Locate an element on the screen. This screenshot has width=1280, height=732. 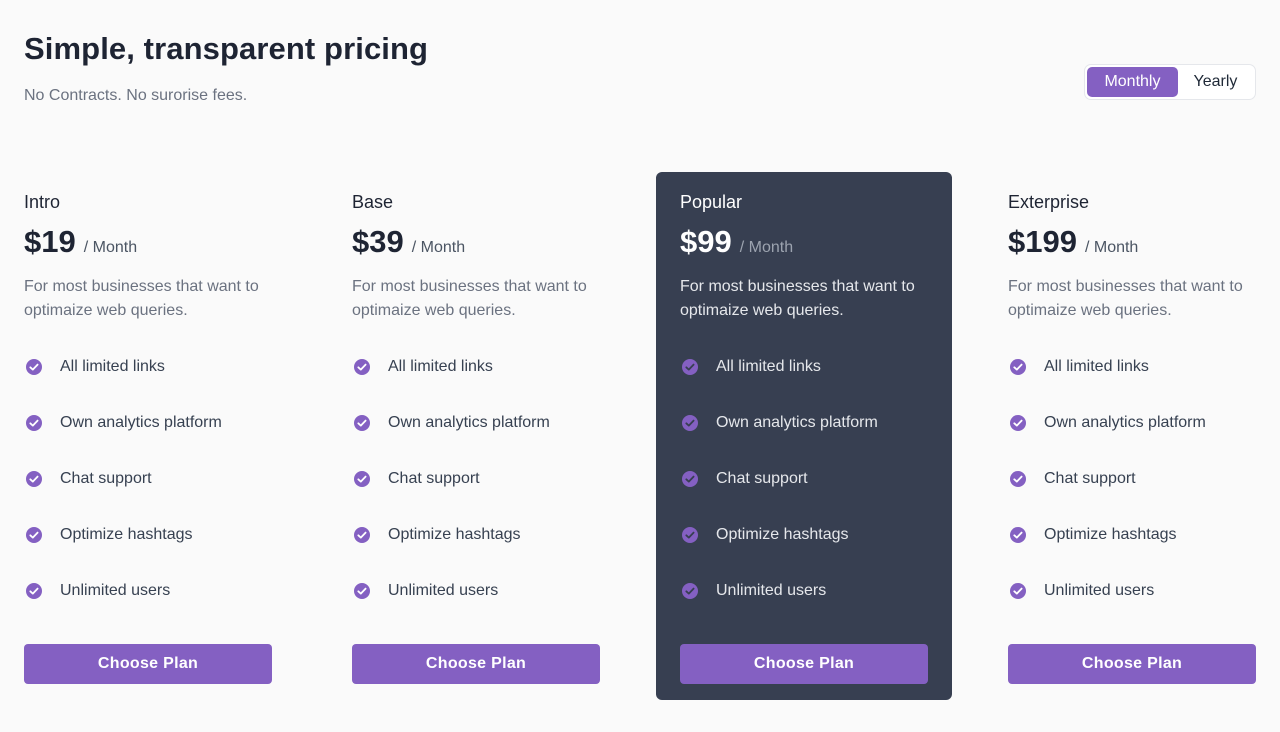
price-row: $199 / Month is located at coordinates (1073, 242).